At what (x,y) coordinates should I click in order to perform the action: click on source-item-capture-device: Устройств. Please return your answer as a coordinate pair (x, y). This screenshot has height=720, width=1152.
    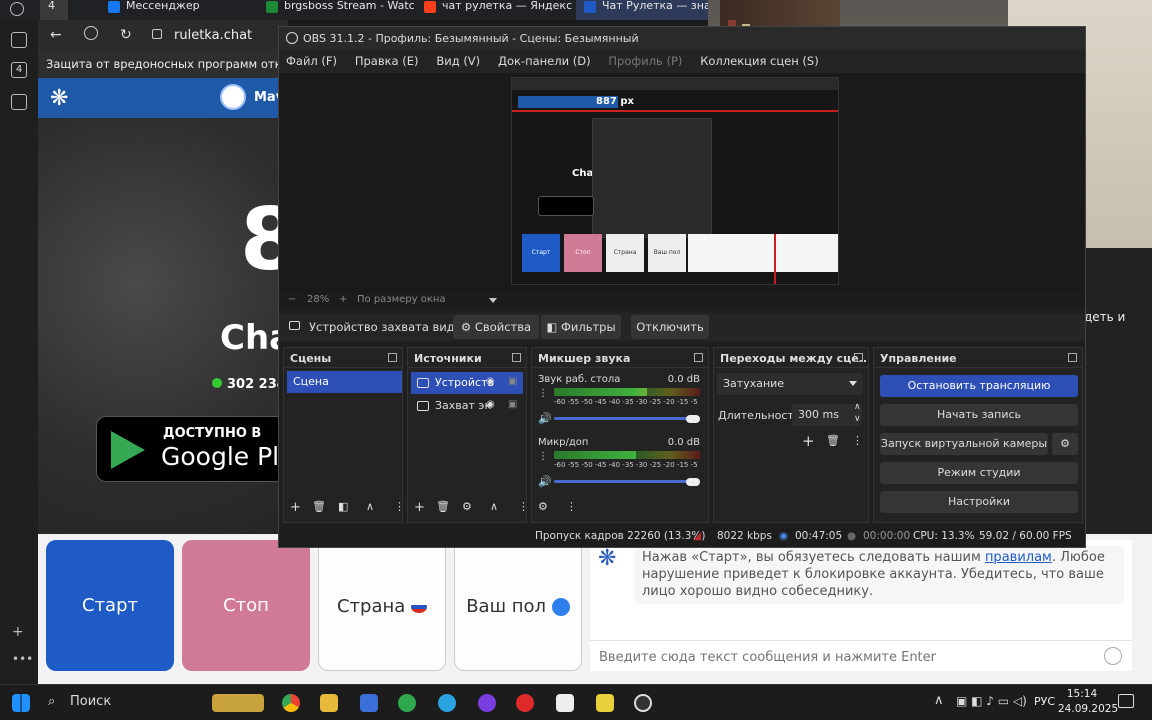
    Looking at the image, I should click on (467, 383).